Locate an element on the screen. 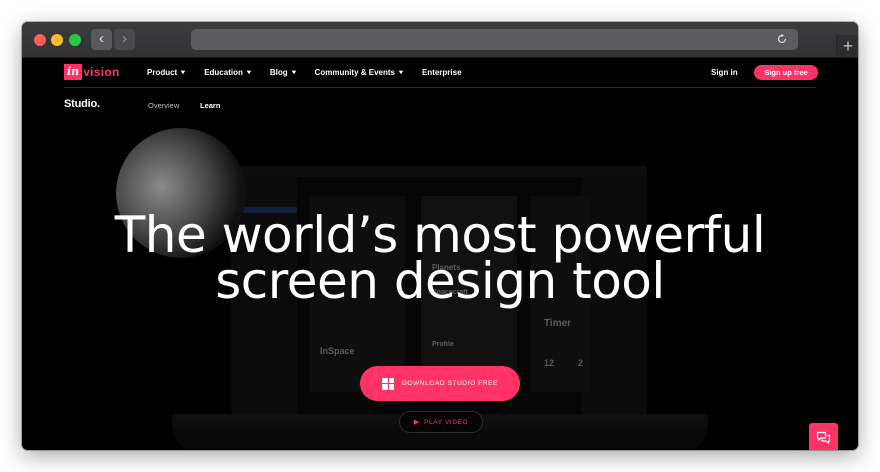 The image size is (880, 472). mockup-number: 2 is located at coordinates (581, 363).